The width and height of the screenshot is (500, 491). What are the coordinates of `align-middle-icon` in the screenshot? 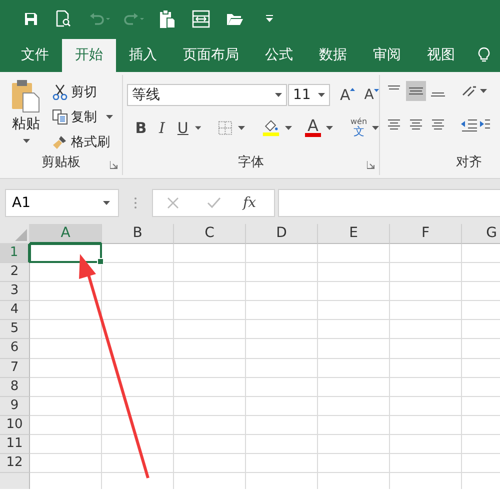 It's located at (416, 91).